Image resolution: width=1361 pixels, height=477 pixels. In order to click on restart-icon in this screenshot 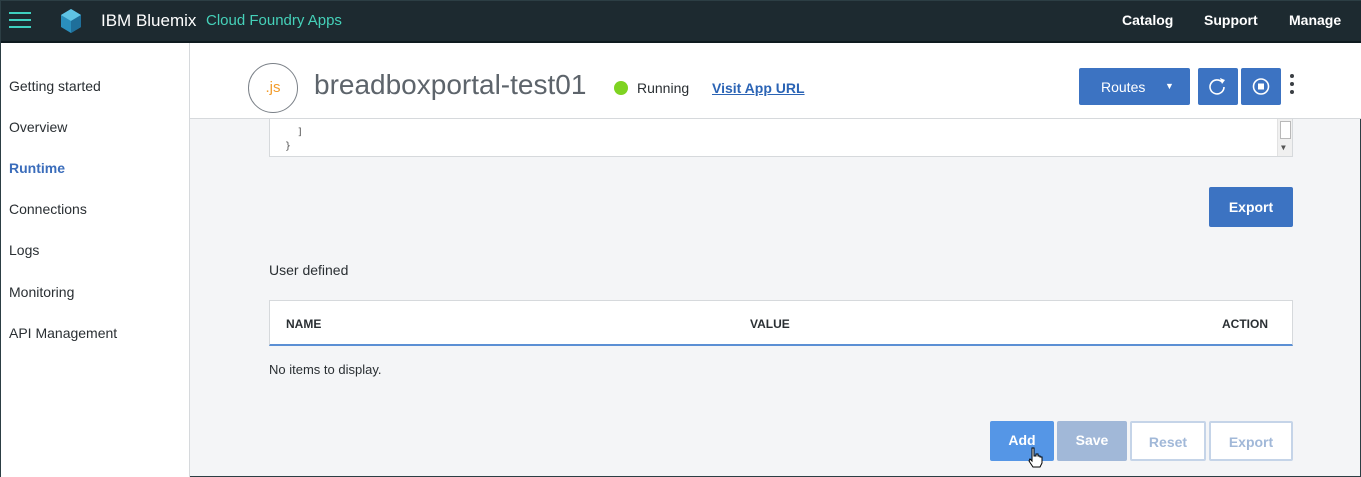, I will do `click(1217, 86)`.